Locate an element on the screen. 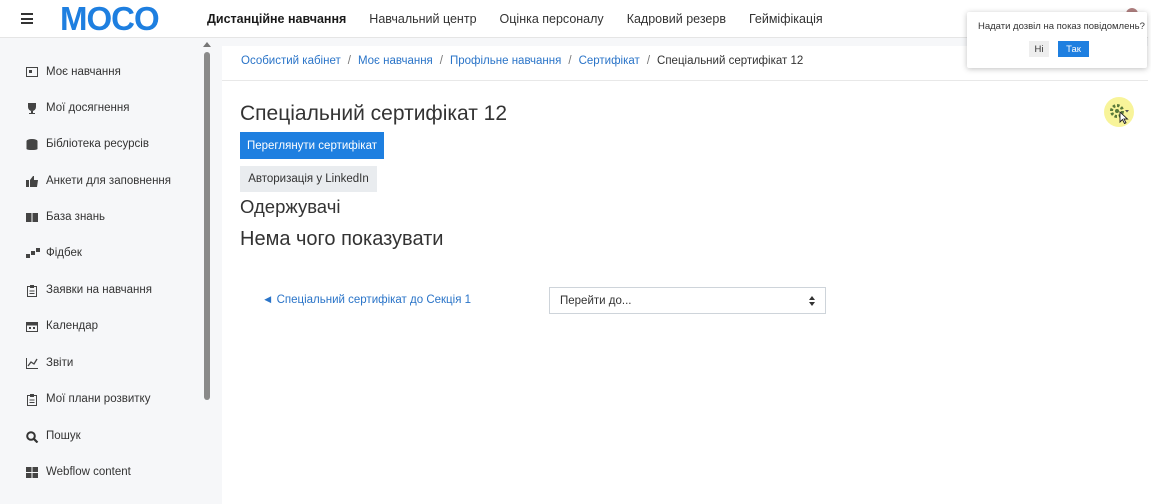 The image size is (1151, 504). sidebar-scrollbar is located at coordinates (207, 226).